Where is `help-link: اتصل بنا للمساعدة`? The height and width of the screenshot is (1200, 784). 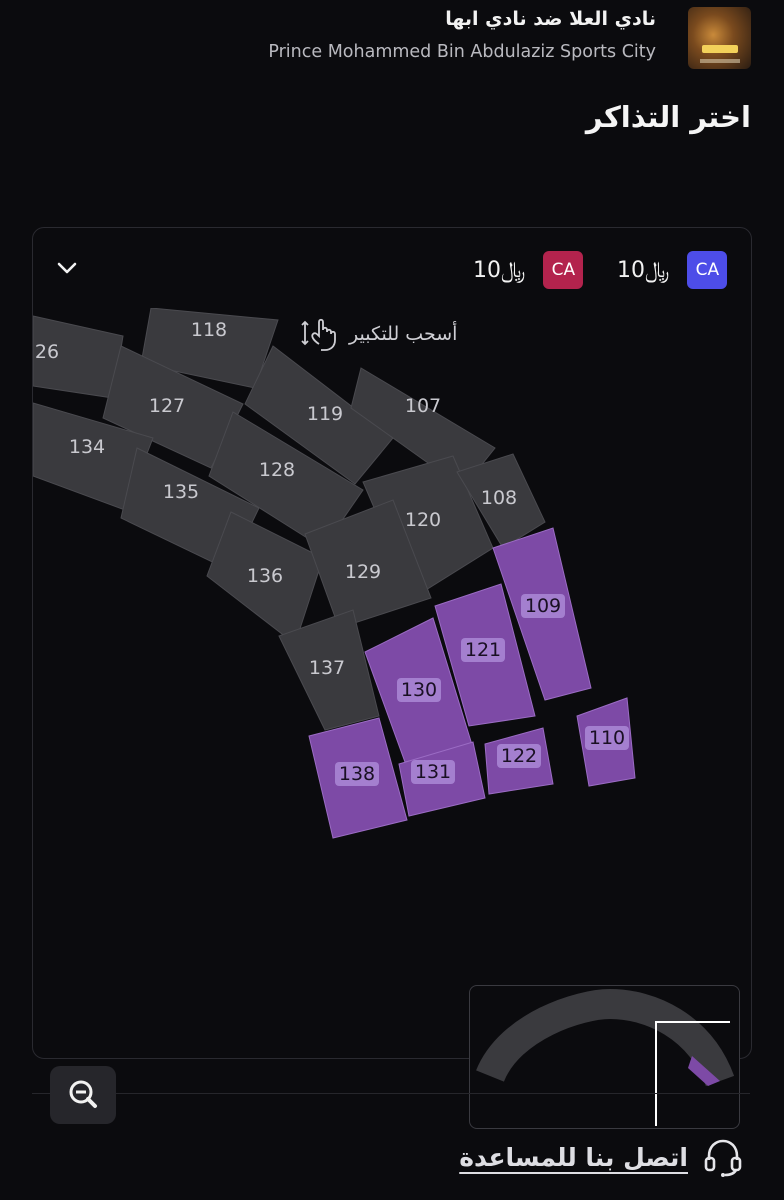 help-link: اتصل بنا للمساعدة is located at coordinates (601, 1157).